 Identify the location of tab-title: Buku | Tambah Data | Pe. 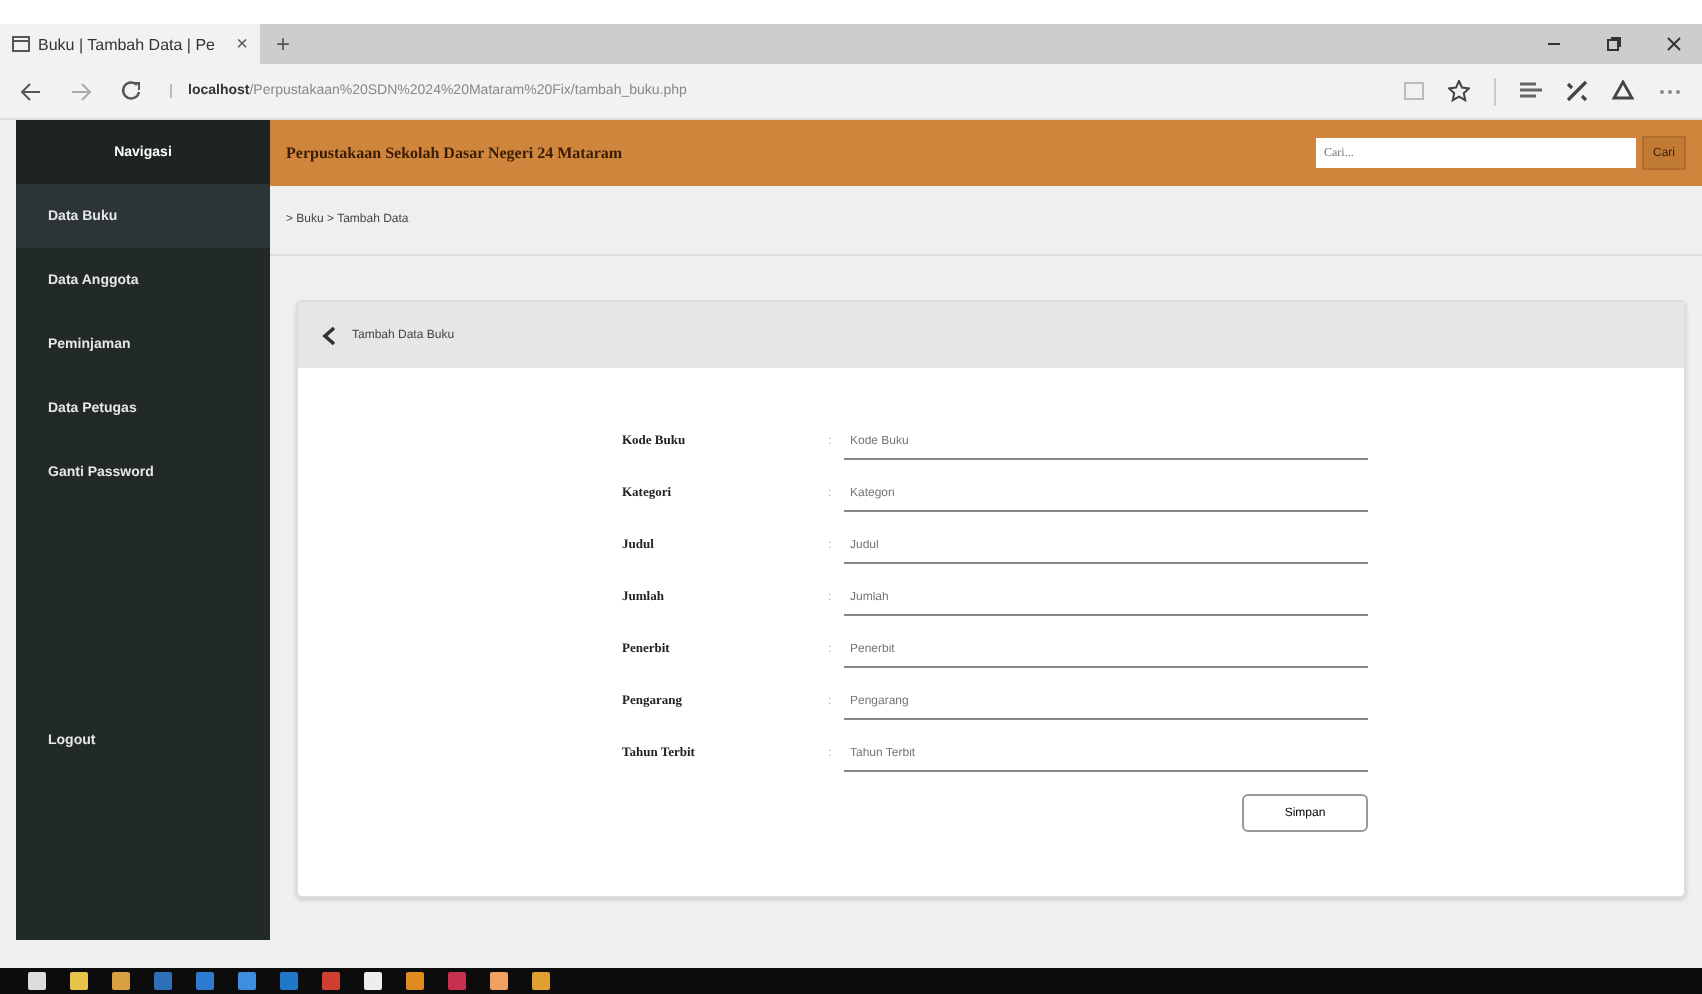
(128, 44).